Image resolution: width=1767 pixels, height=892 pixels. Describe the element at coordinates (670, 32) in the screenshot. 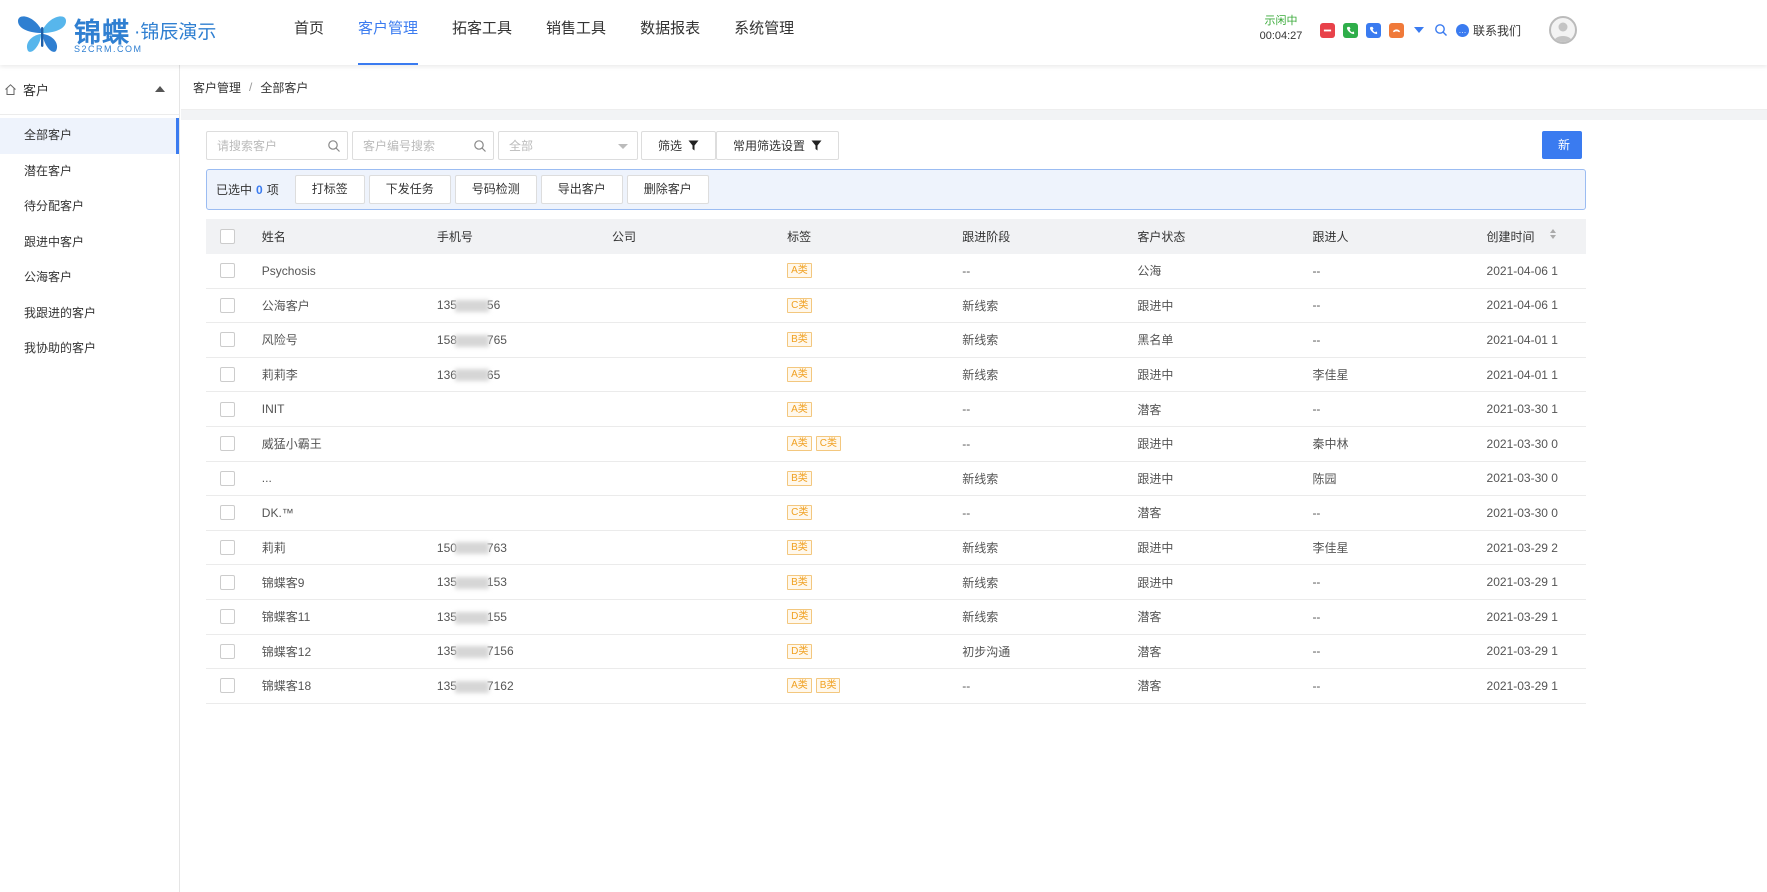

I see `nav-data-reports: 数据报表` at that location.